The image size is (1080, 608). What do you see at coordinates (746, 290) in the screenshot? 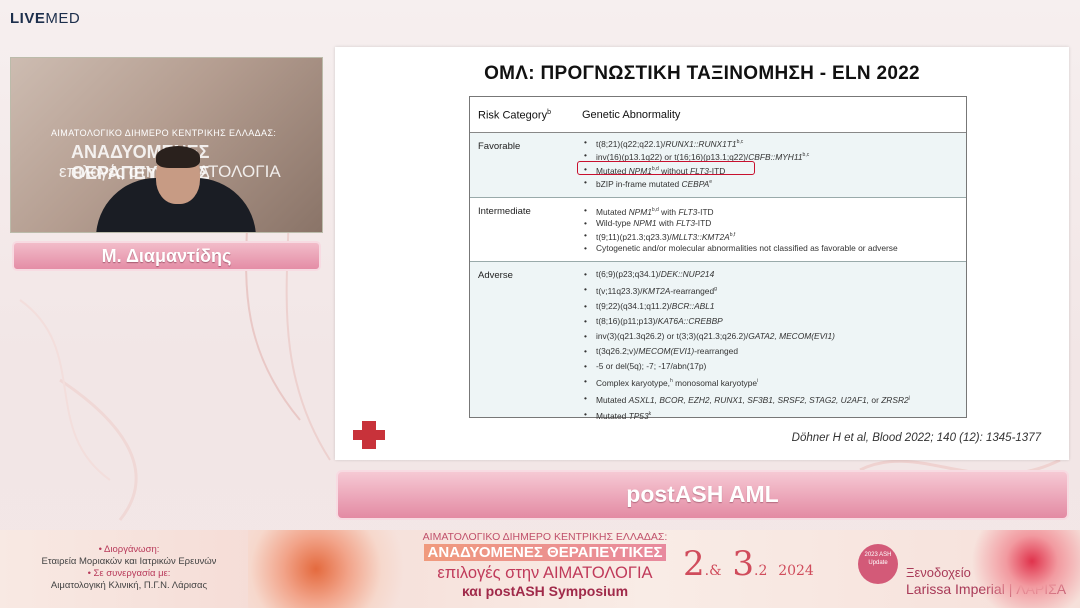
I see `list-item: t(v;11q23.3)/KMT2A-rearrangedg` at bounding box center [746, 290].